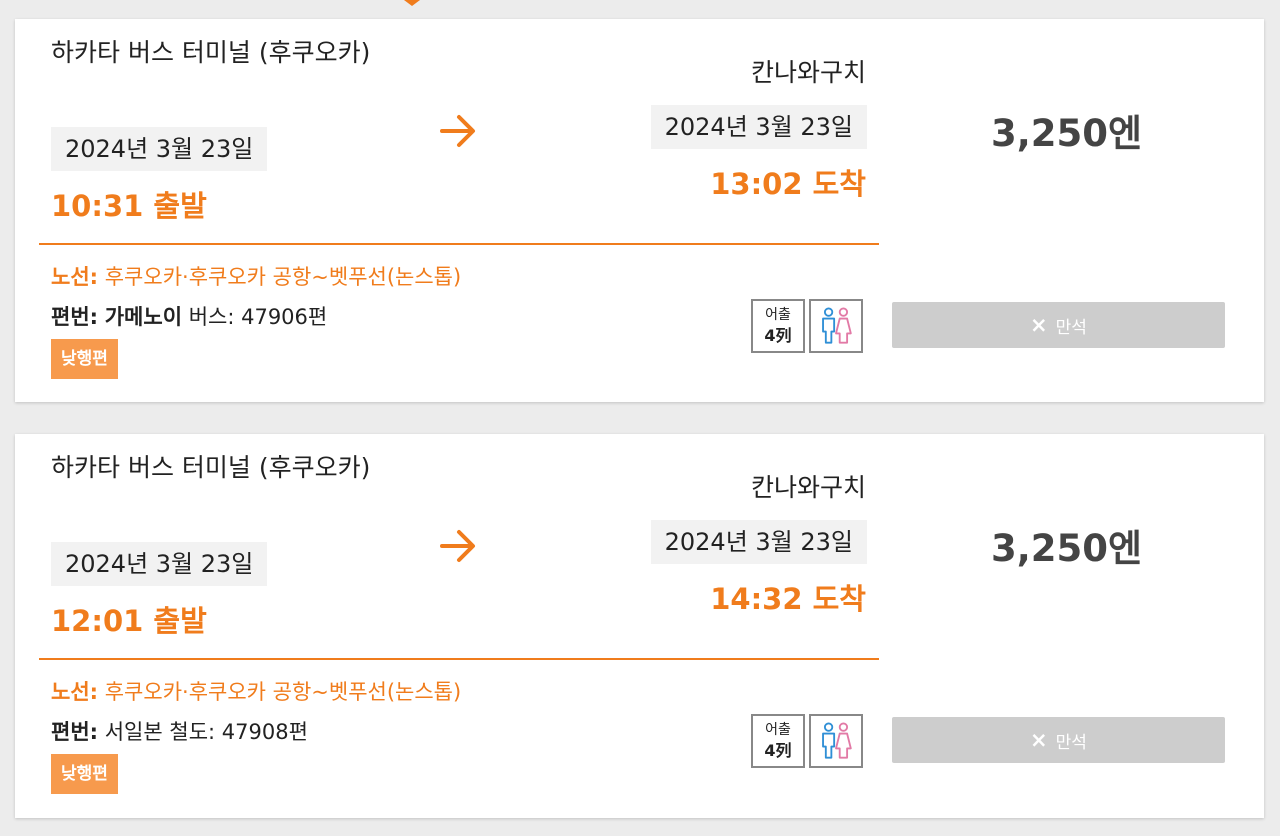 Image resolution: width=1280 pixels, height=836 pixels. Describe the element at coordinates (129, 621) in the screenshot. I see `departure-time: 12:01 출발` at that location.